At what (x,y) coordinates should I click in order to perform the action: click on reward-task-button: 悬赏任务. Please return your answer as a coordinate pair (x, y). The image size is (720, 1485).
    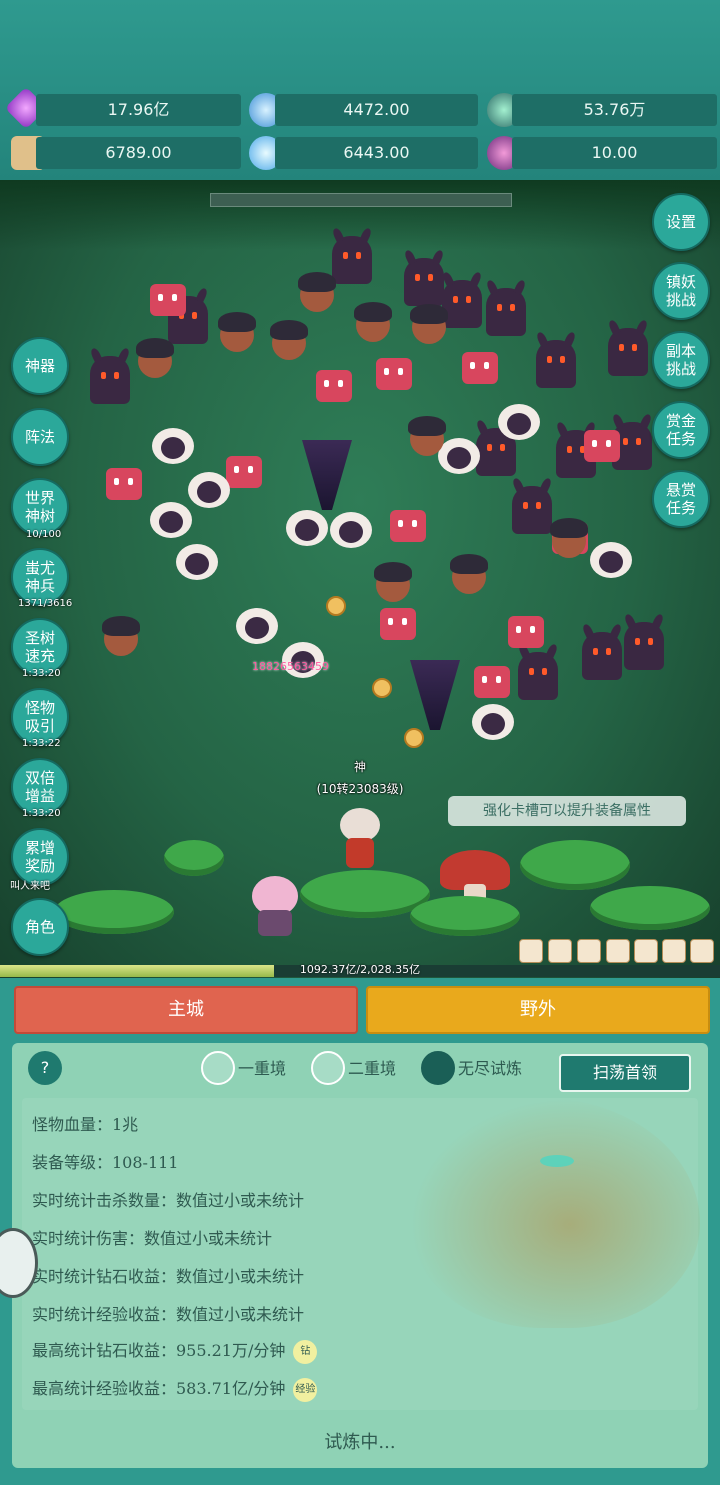
    Looking at the image, I should click on (681, 499).